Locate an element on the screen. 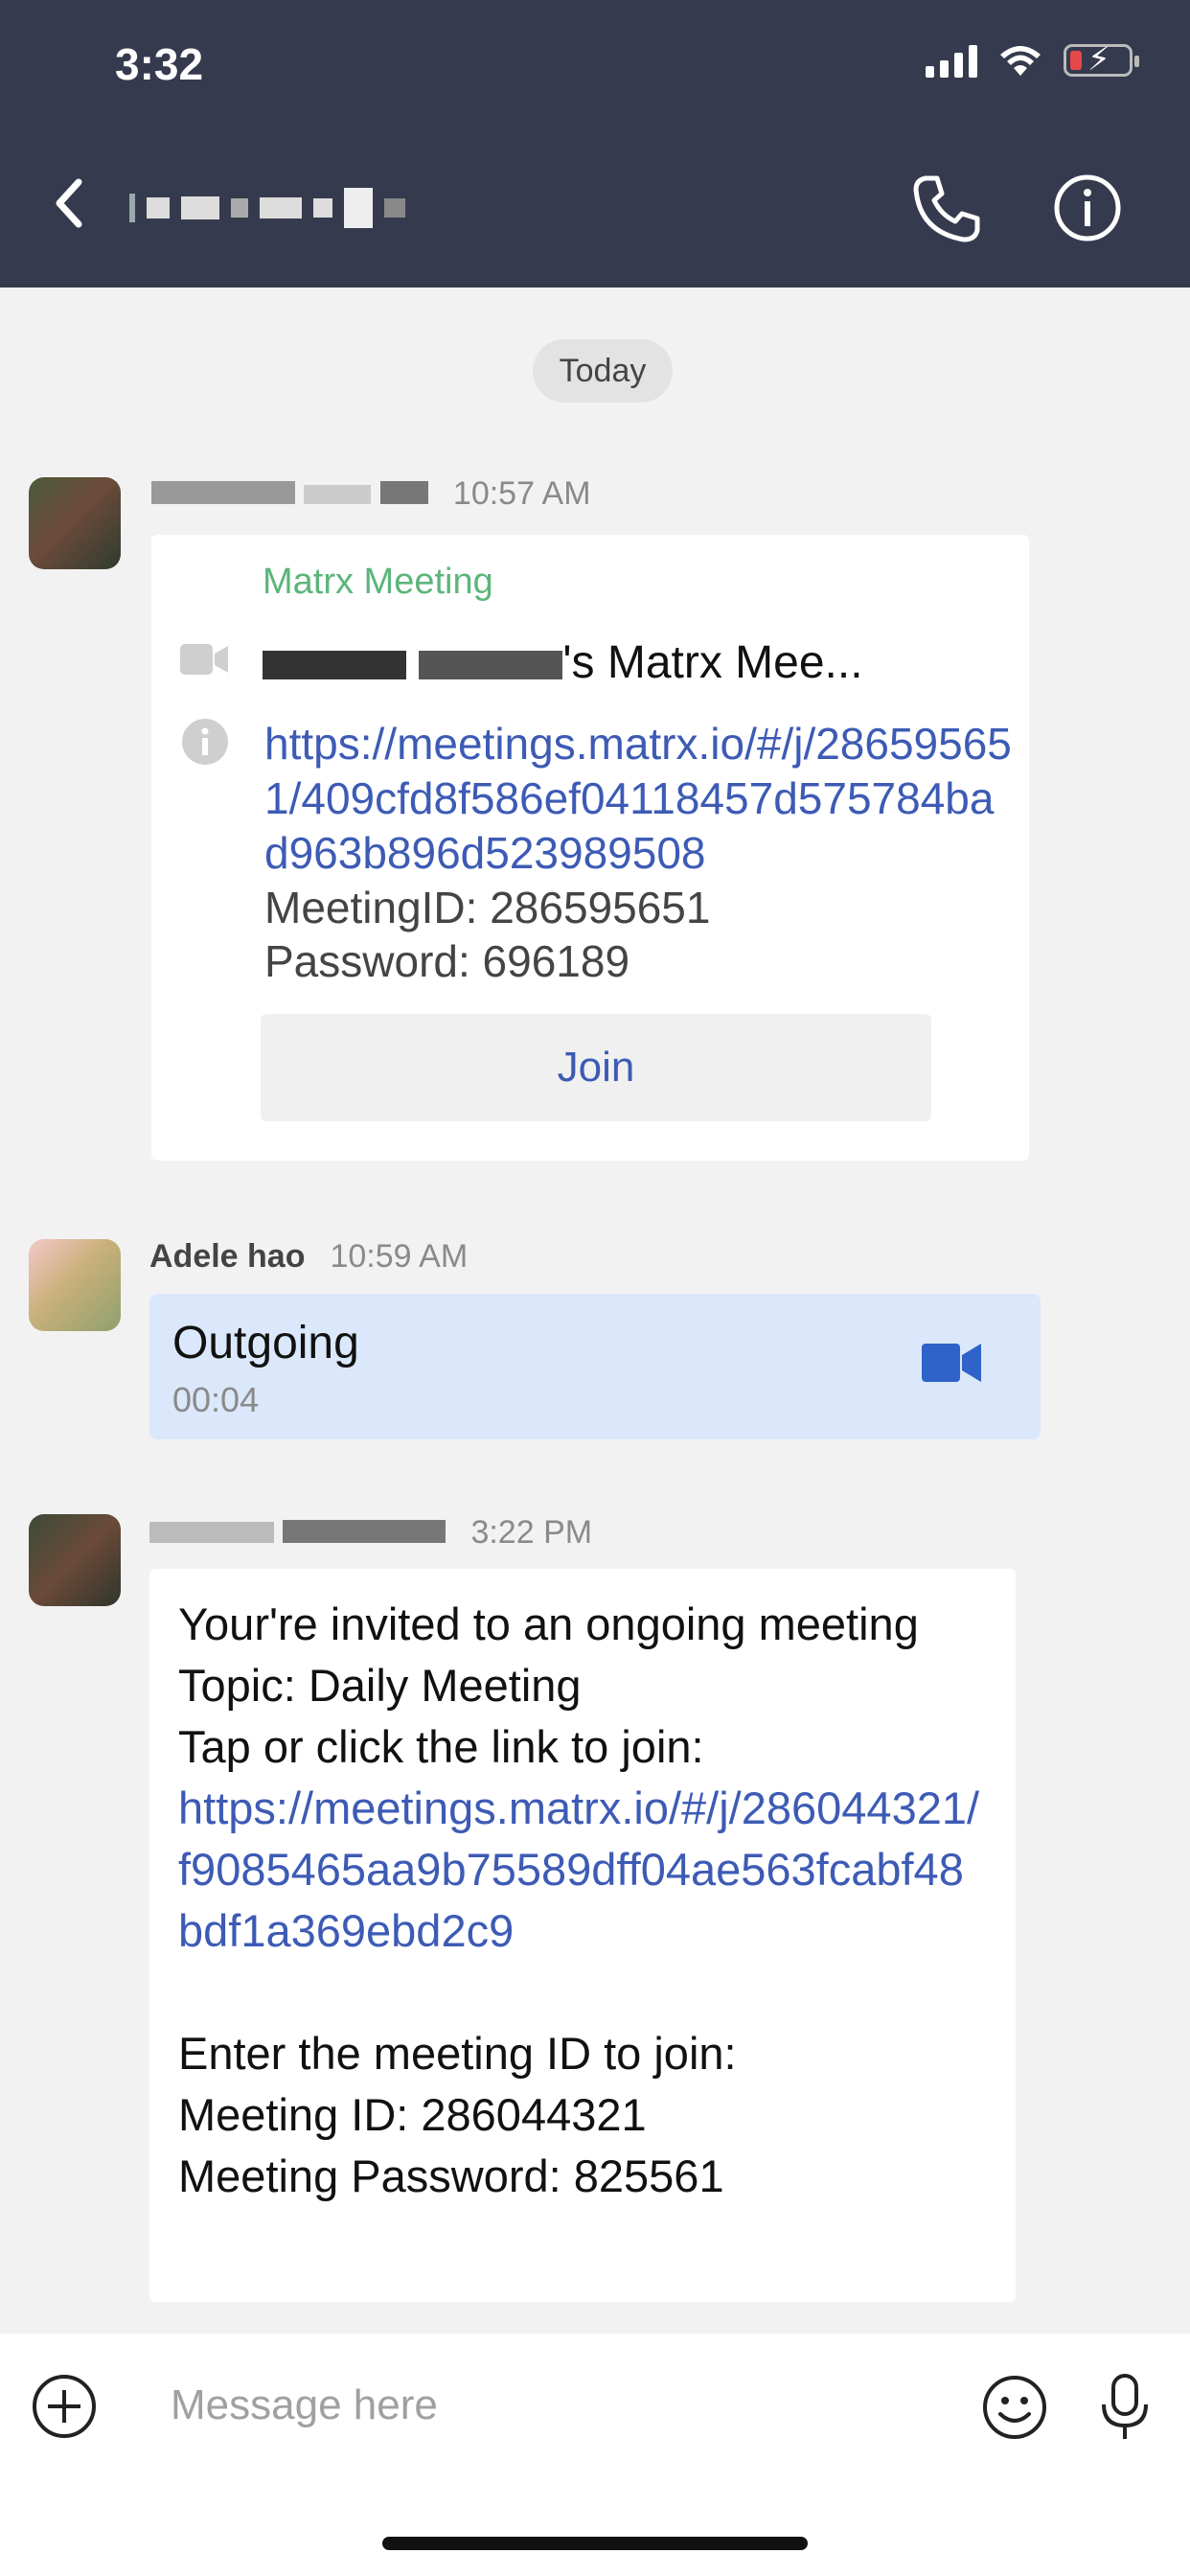  message-meta: 3:22 PM is located at coordinates (371, 1533).